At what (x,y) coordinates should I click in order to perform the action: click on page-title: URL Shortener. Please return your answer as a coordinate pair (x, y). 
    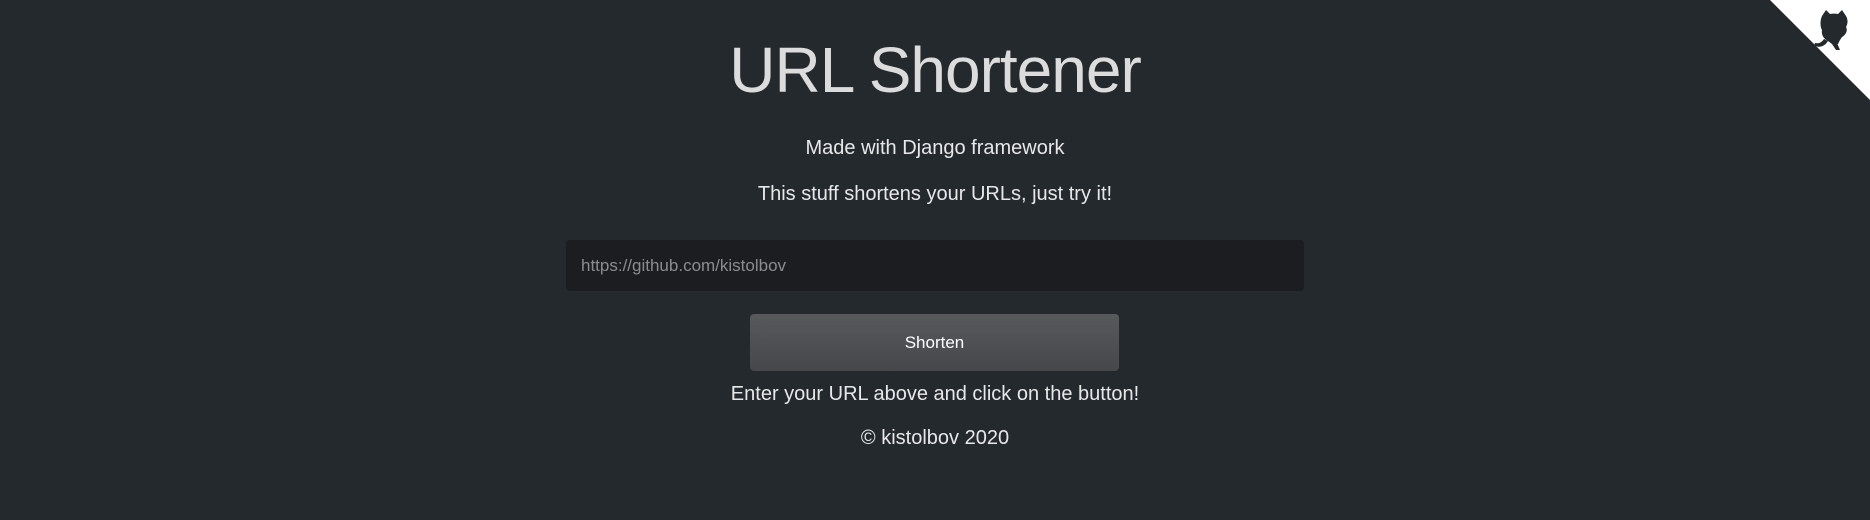
    Looking at the image, I should click on (935, 70).